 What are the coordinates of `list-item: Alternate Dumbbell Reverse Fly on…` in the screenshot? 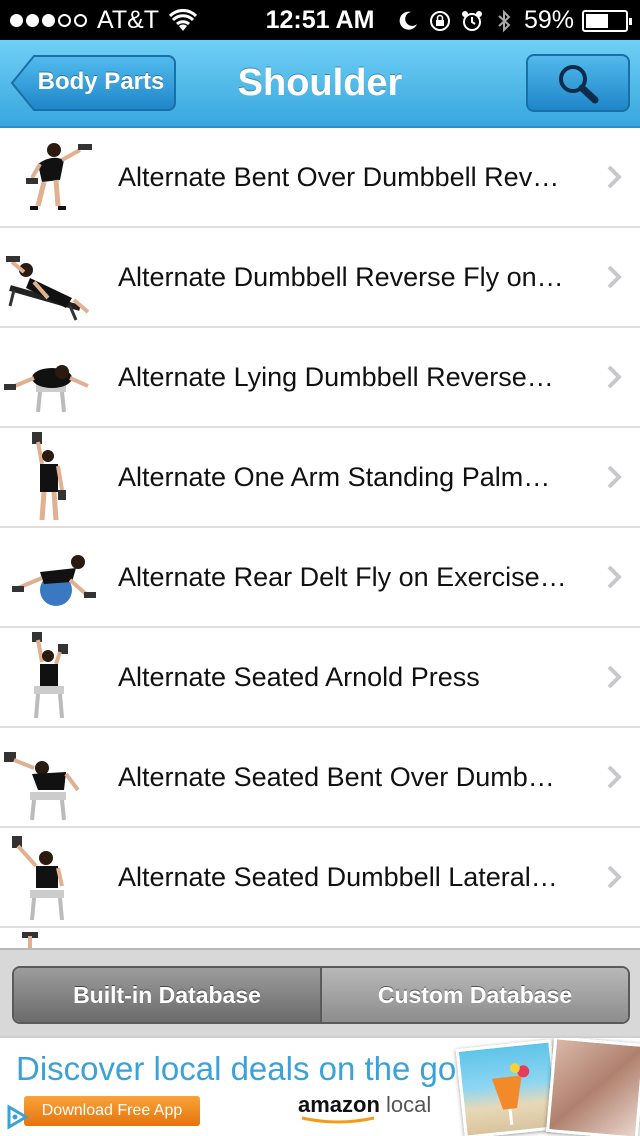 It's located at (320, 278).